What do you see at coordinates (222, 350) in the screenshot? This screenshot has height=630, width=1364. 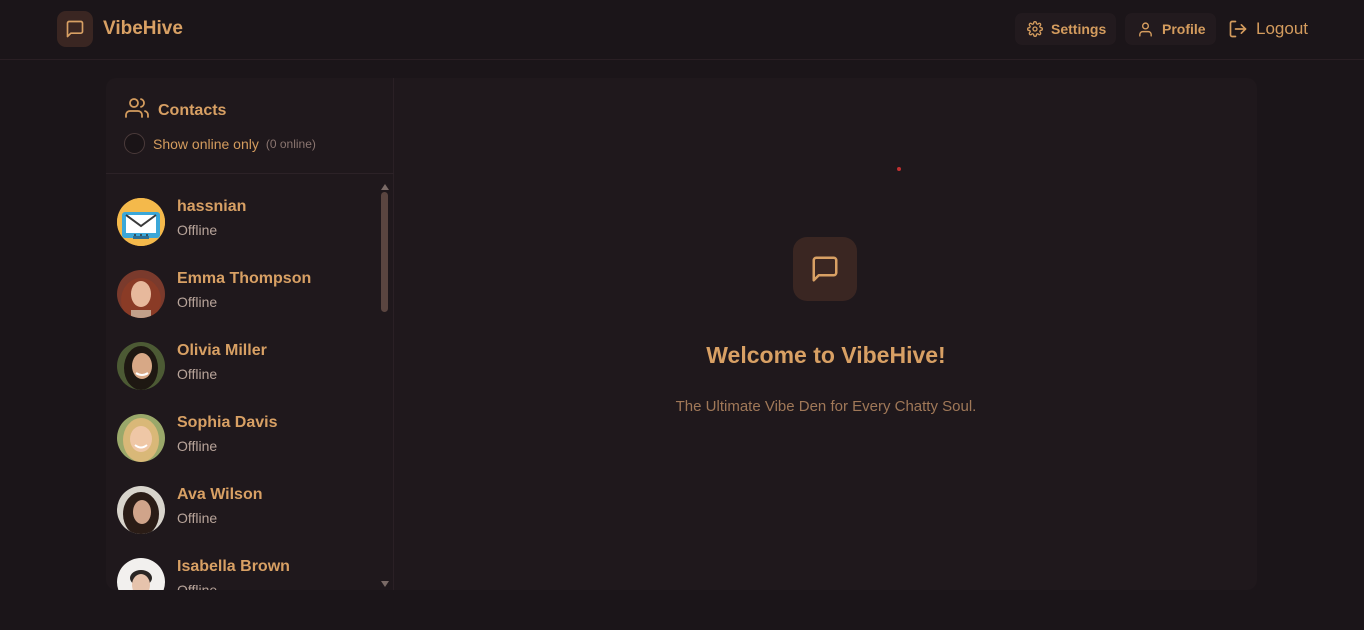 I see `contact-name: Olivia Miller` at bounding box center [222, 350].